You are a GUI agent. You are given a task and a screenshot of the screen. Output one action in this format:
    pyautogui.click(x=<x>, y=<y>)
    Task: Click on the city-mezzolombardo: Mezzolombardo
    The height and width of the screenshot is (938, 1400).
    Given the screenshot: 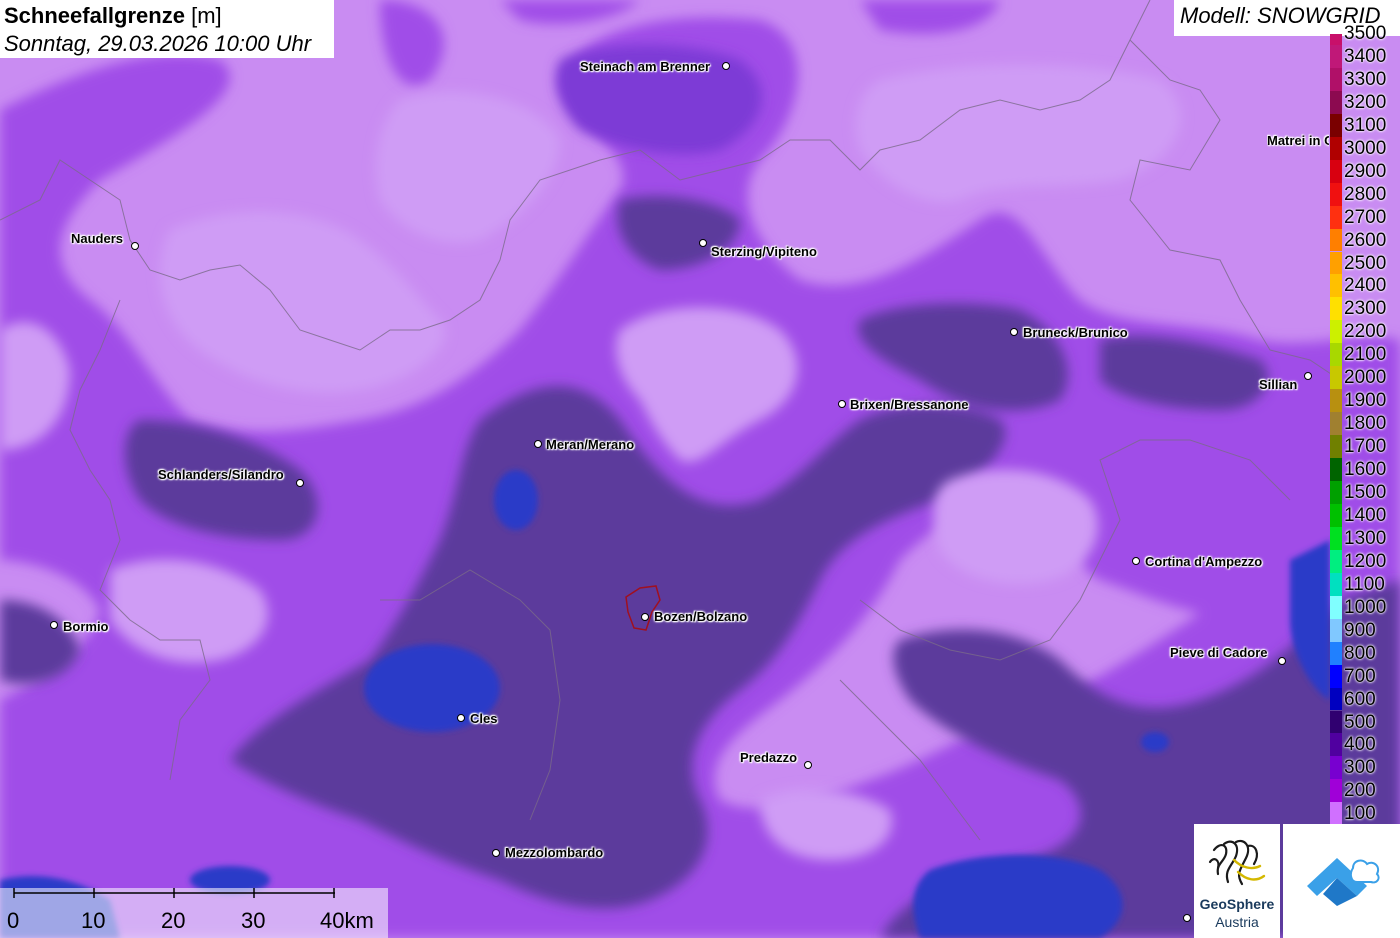 What is the action you would take?
    pyautogui.click(x=554, y=852)
    